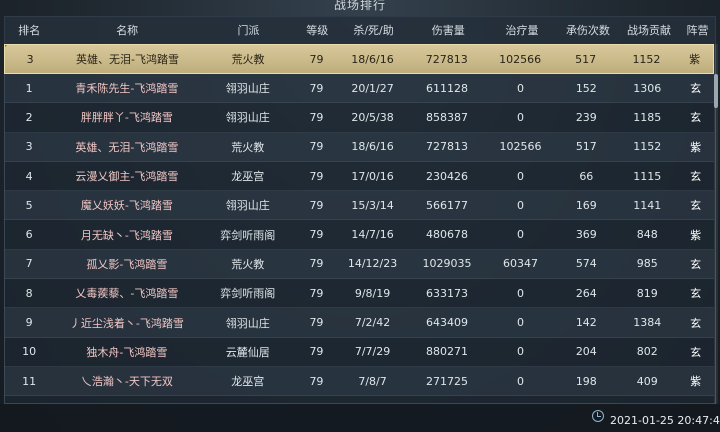 The height and width of the screenshot is (432, 720). What do you see at coordinates (317, 30) in the screenshot?
I see `header-level: 等级` at bounding box center [317, 30].